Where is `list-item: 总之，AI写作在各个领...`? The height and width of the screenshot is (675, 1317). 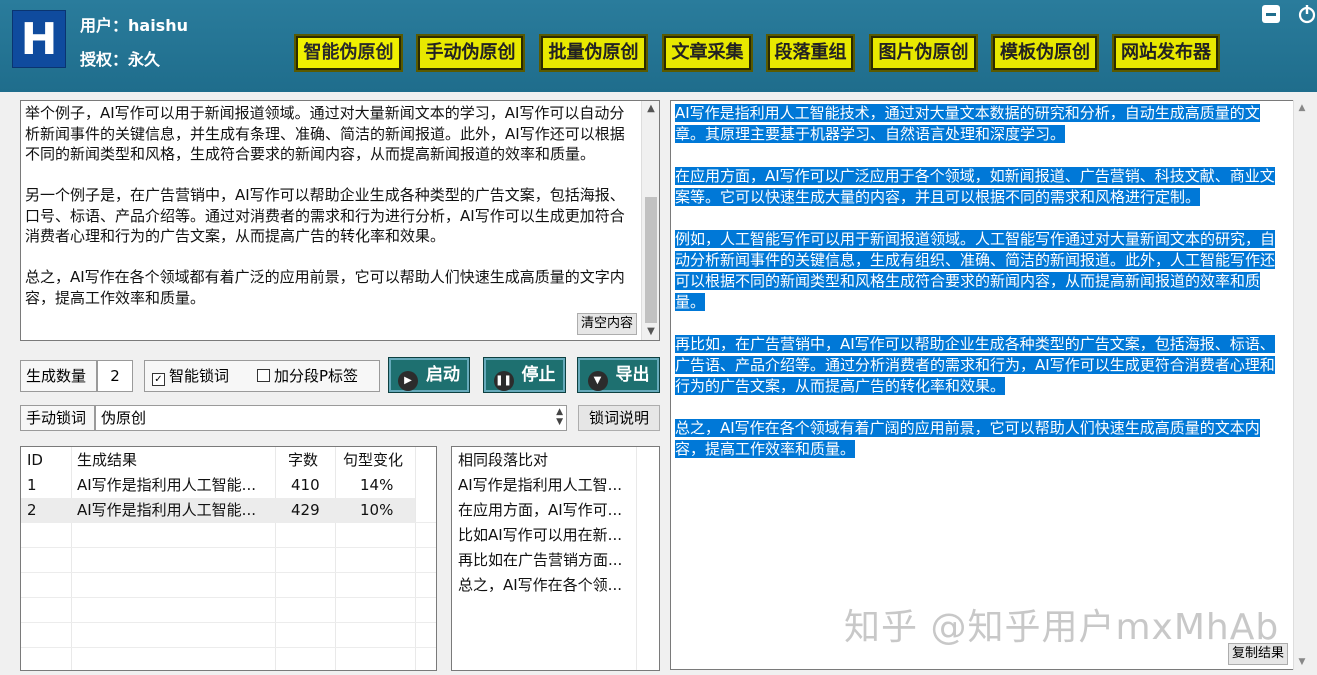
list-item: 总之，AI写作在各个领... is located at coordinates (546, 585).